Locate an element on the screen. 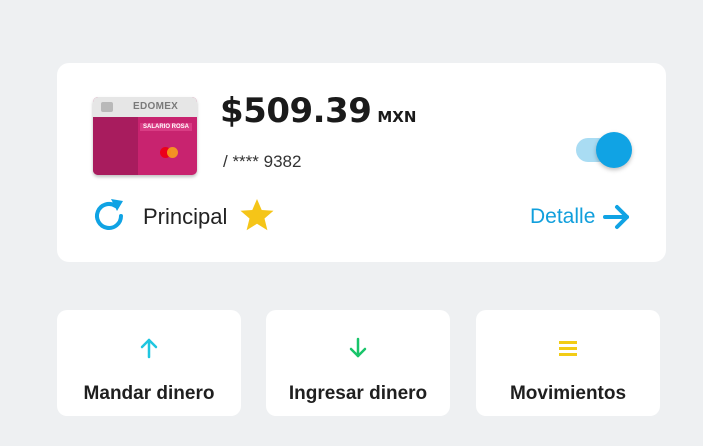 Image resolution: width=703 pixels, height=446 pixels. masked-card-number: / **** 9382 is located at coordinates (262, 161).